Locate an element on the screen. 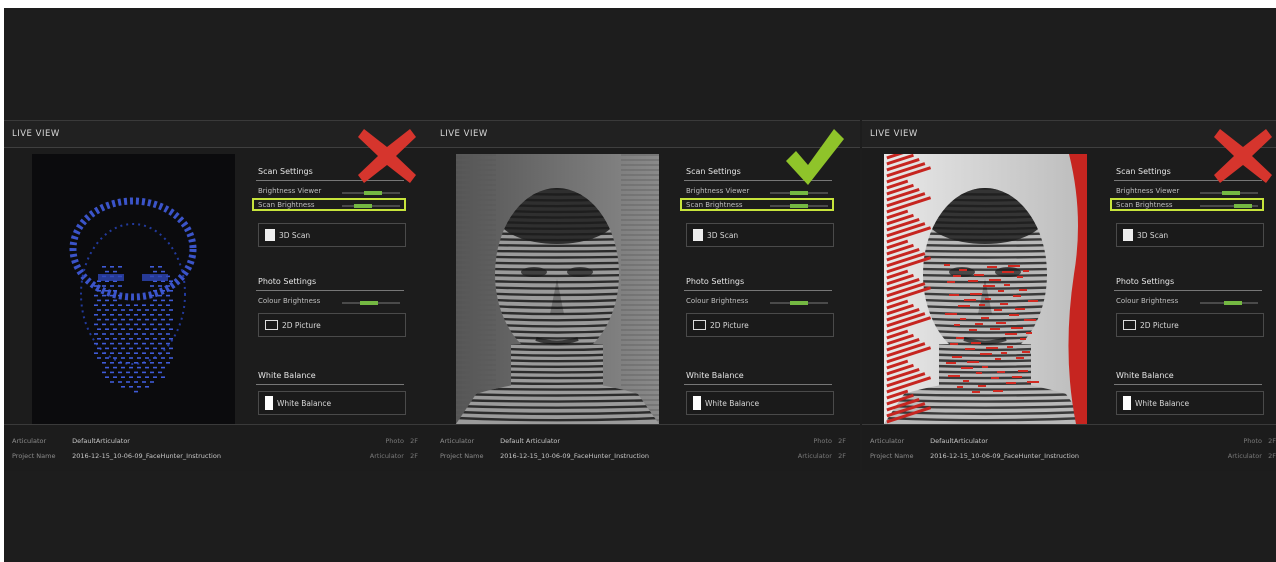  verdict-mark is located at coordinates (813, 158).